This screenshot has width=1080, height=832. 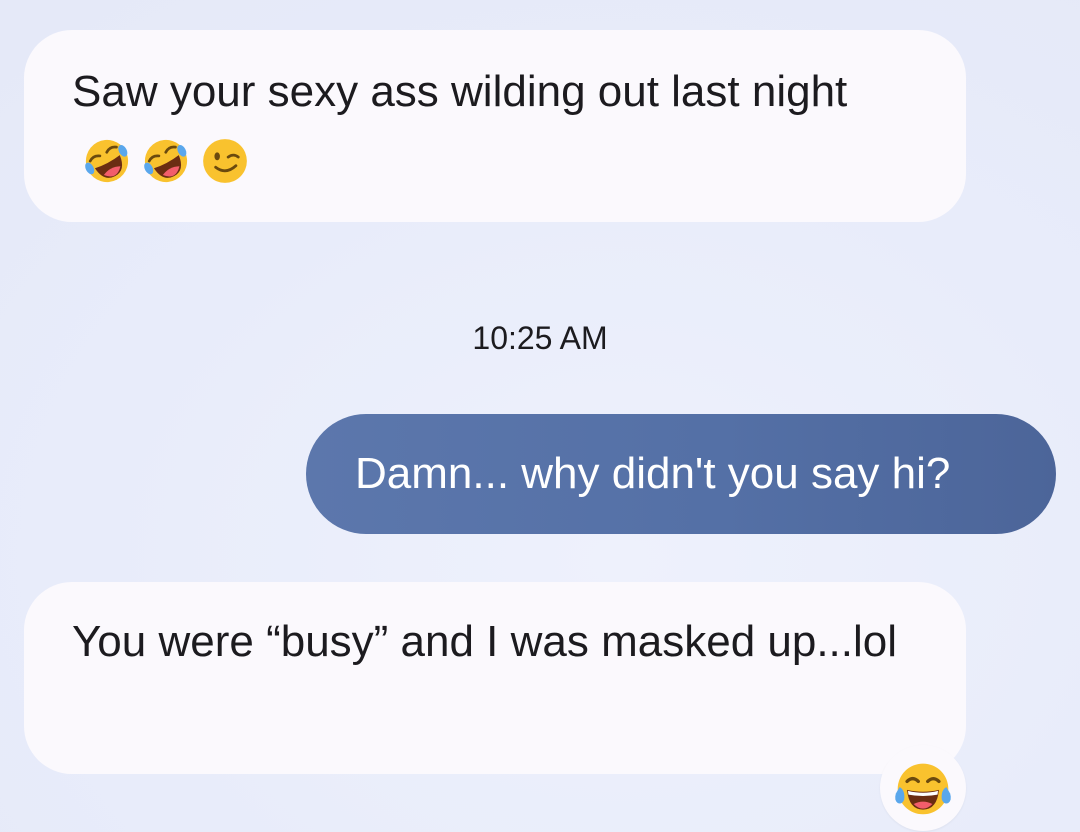 I want to click on message-reaction, so click(x=923, y=788).